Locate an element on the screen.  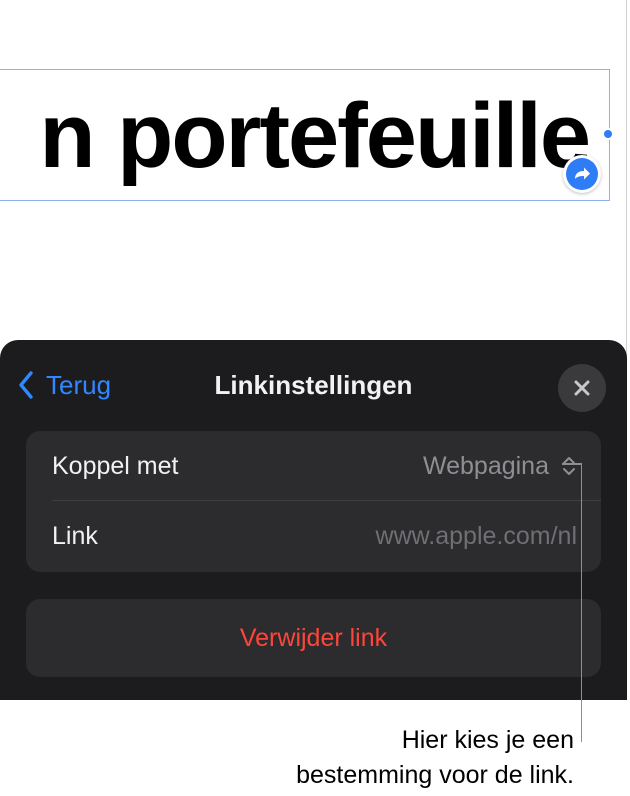
remove-link-button: Verwijder link is located at coordinates (313, 638).